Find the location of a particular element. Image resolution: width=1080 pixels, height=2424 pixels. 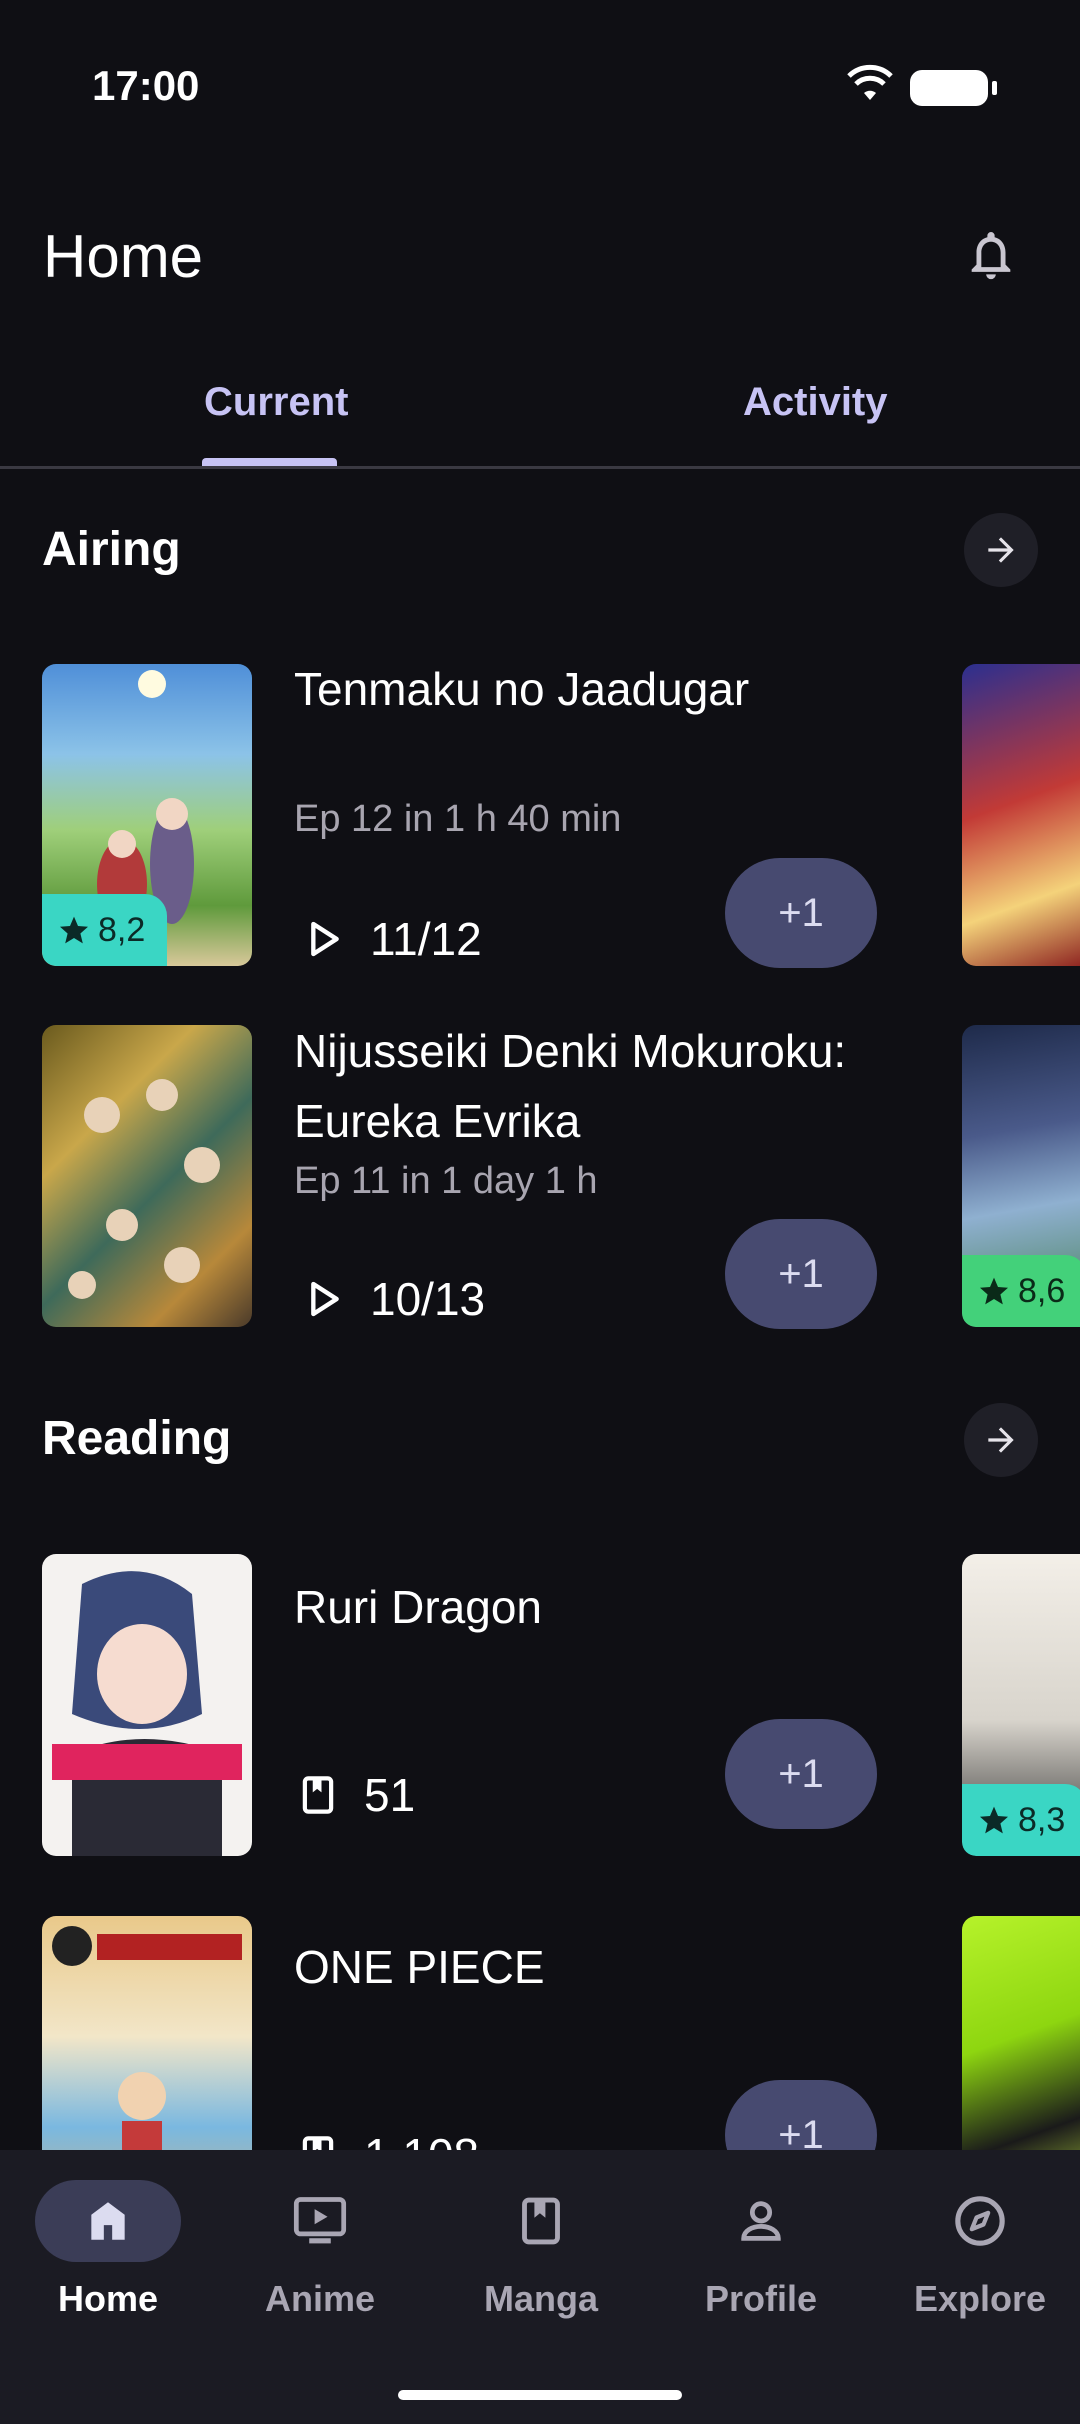

item-title: Tenmaku no Jaadugar is located at coordinates (614, 689).